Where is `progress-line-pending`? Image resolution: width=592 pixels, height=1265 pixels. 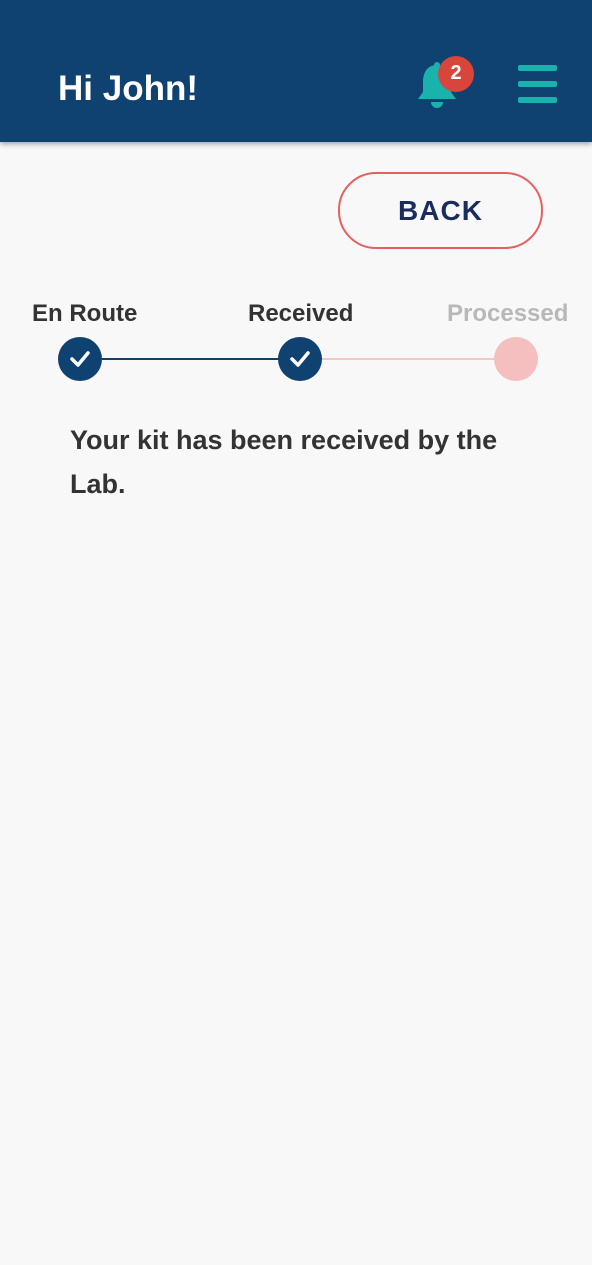
progress-line-pending is located at coordinates (409, 359).